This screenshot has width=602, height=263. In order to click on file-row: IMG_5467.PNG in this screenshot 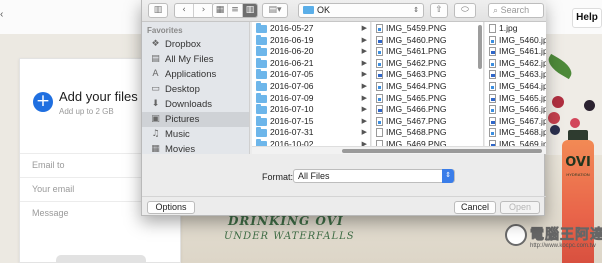, I will do `click(427, 122)`.